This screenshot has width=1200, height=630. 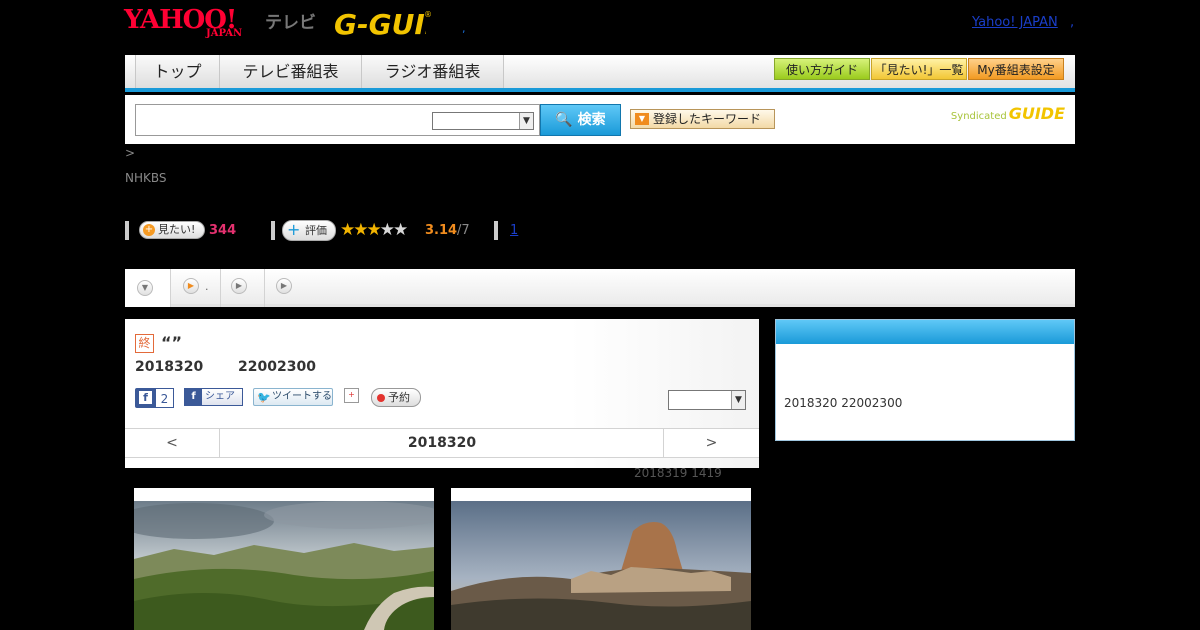 I want to click on program-tab-3: ▶, so click(x=243, y=288).